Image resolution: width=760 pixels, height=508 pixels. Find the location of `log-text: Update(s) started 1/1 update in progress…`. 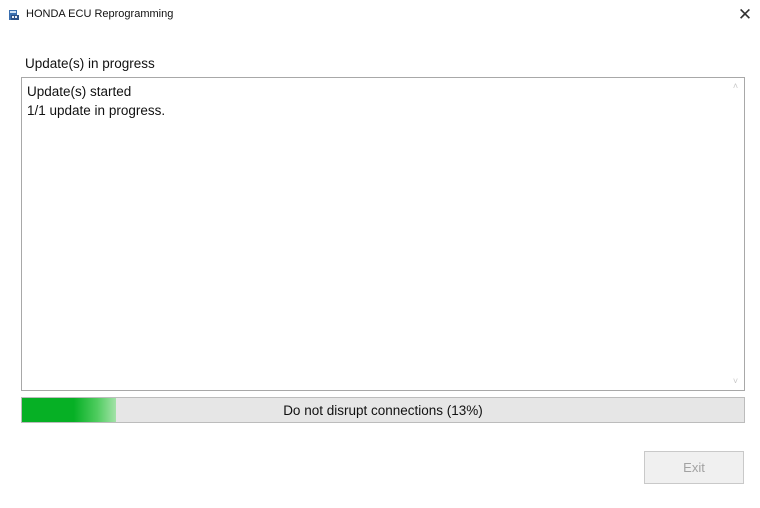

log-text: Update(s) started 1/1 update in progress… is located at coordinates (96, 101).